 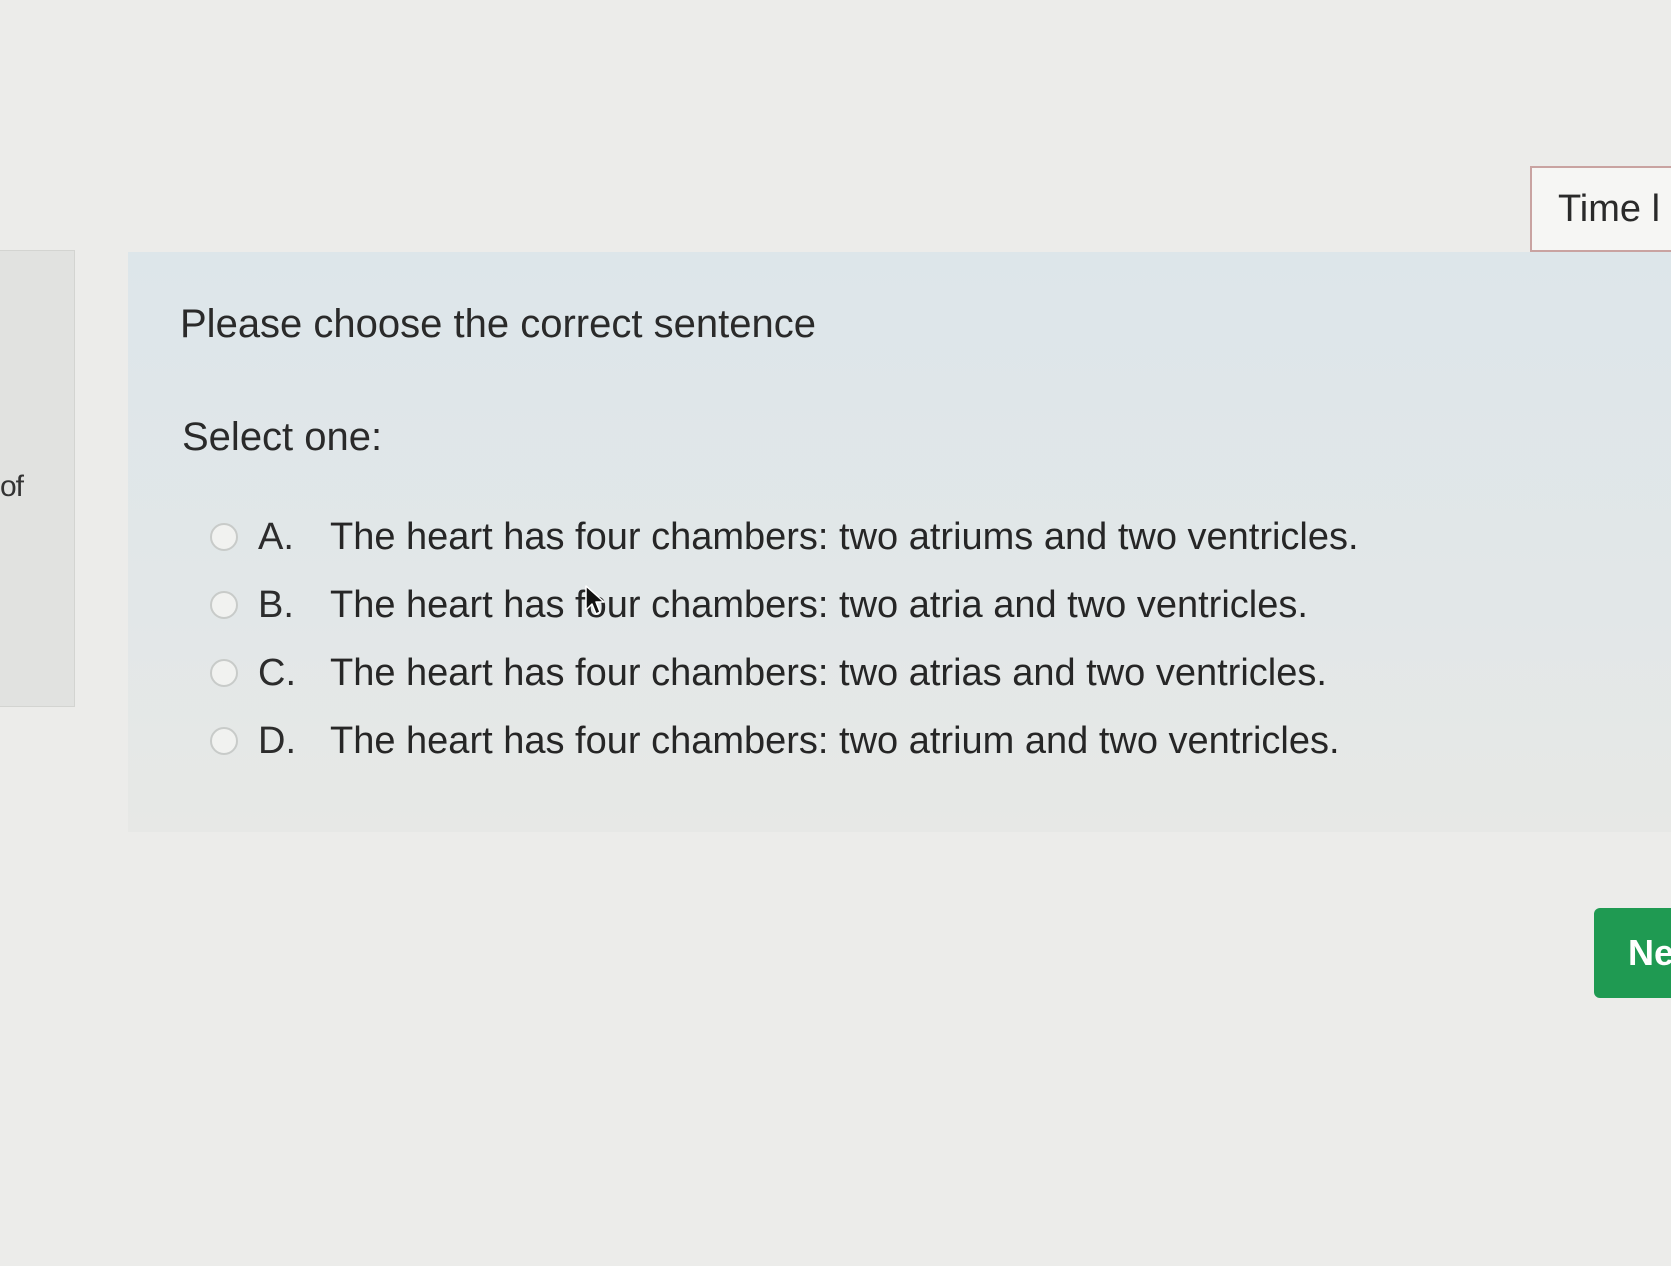 I want to click on select-one-prompt: Select one:, so click(x=282, y=437).